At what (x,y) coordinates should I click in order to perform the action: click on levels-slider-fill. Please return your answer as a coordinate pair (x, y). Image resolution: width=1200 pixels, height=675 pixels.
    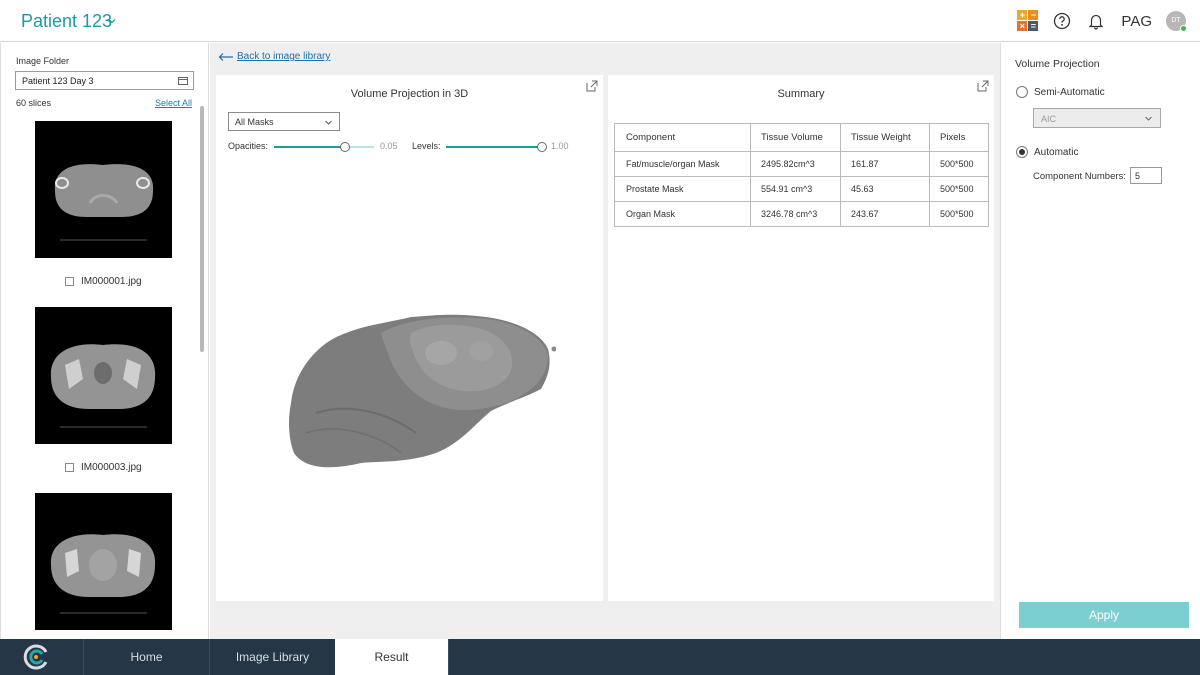
    Looking at the image, I should click on (496, 147).